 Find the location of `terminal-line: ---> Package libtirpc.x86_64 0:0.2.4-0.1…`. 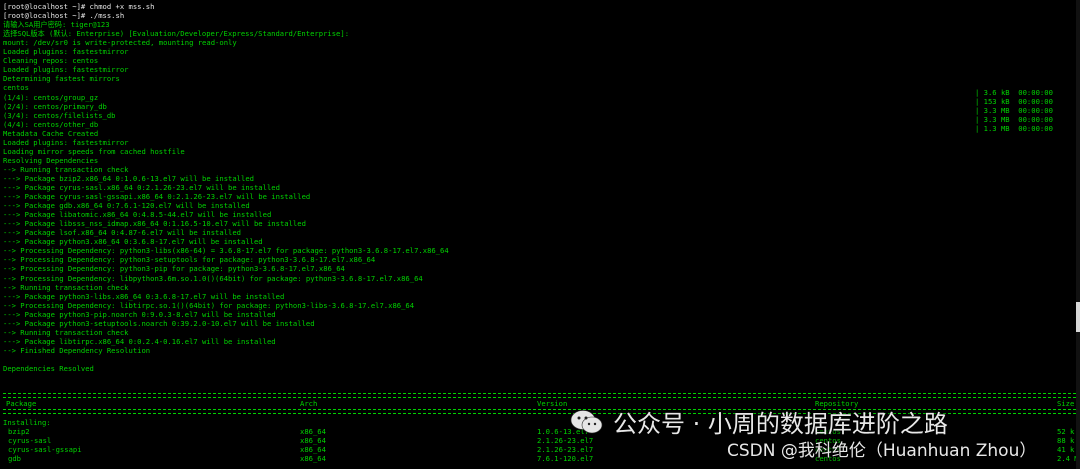

terminal-line: ---> Package libtirpc.x86_64 0:0.2.4-0.1… is located at coordinates (139, 341).